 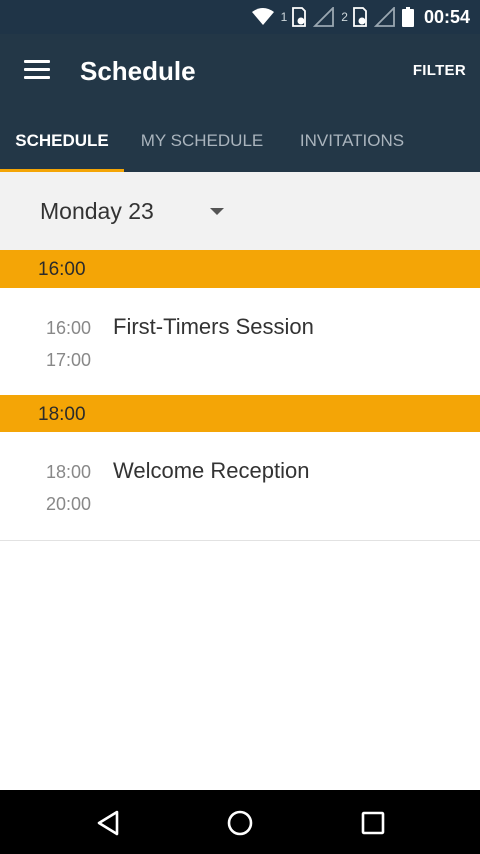 I want to click on day-bar: Monday 23, so click(x=240, y=211).